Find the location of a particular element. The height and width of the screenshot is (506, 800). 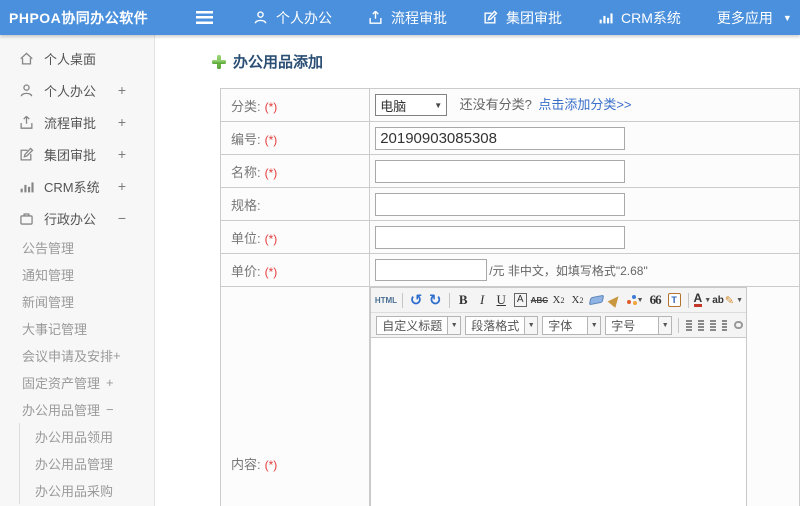

remove-format-button is located at coordinates (596, 300).